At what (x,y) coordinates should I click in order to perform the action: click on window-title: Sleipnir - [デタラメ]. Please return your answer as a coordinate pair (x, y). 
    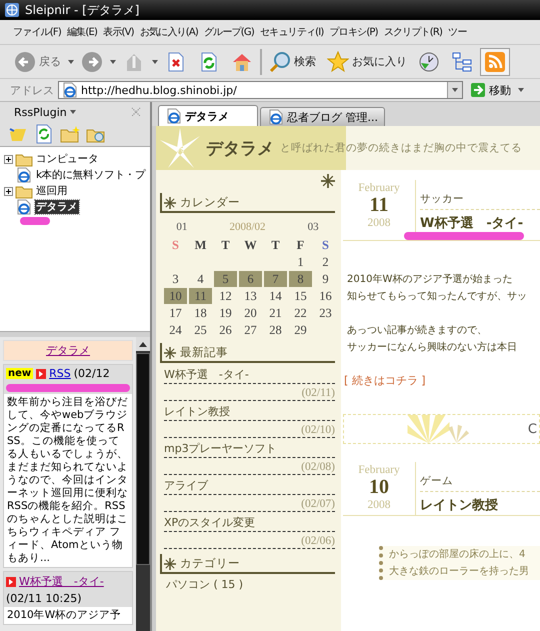
    Looking at the image, I should click on (82, 10).